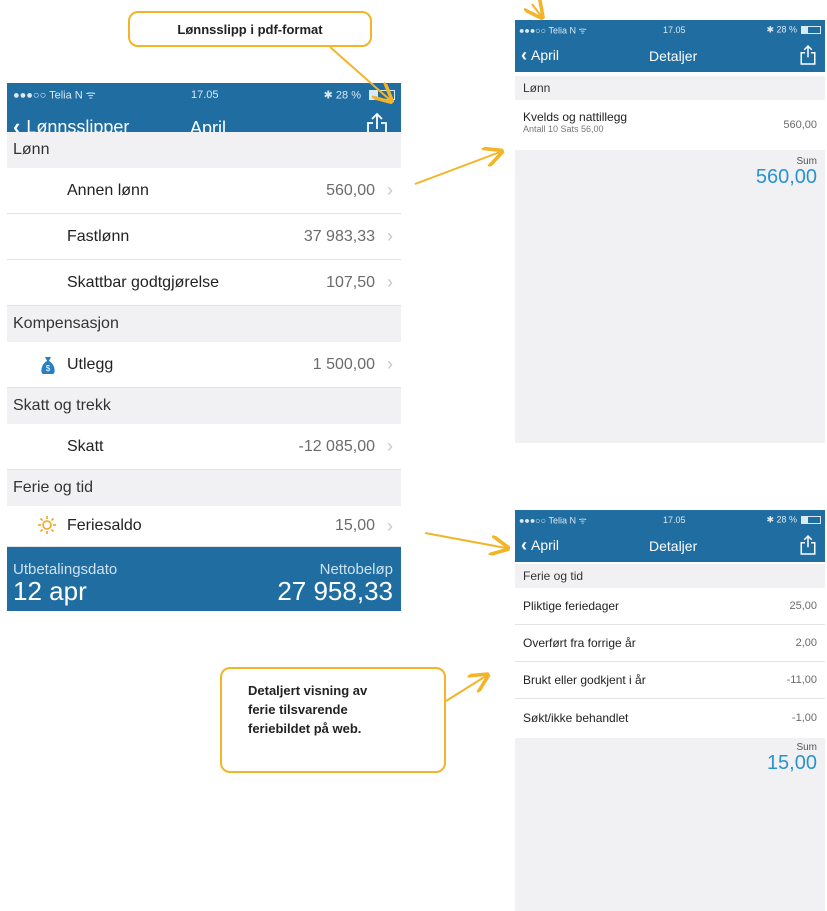 The image size is (827, 911). Describe the element at coordinates (465, 540) in the screenshot. I see `arrow-to-detail-ferie` at that location.